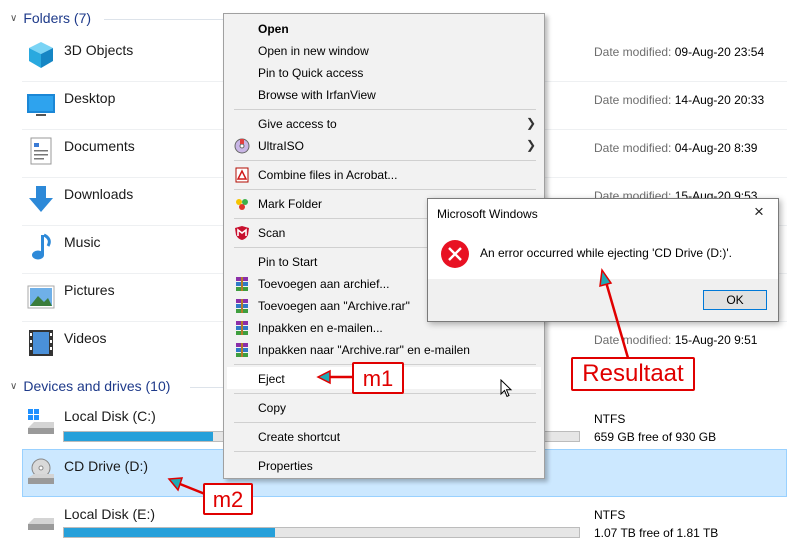  I want to click on annotation-resultaat: Resultaat, so click(633, 374).